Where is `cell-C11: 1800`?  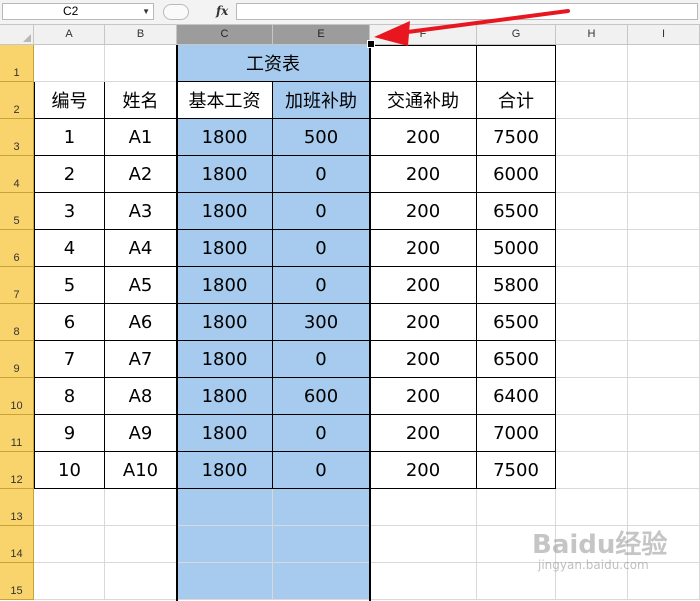
cell-C11: 1800 is located at coordinates (225, 433).